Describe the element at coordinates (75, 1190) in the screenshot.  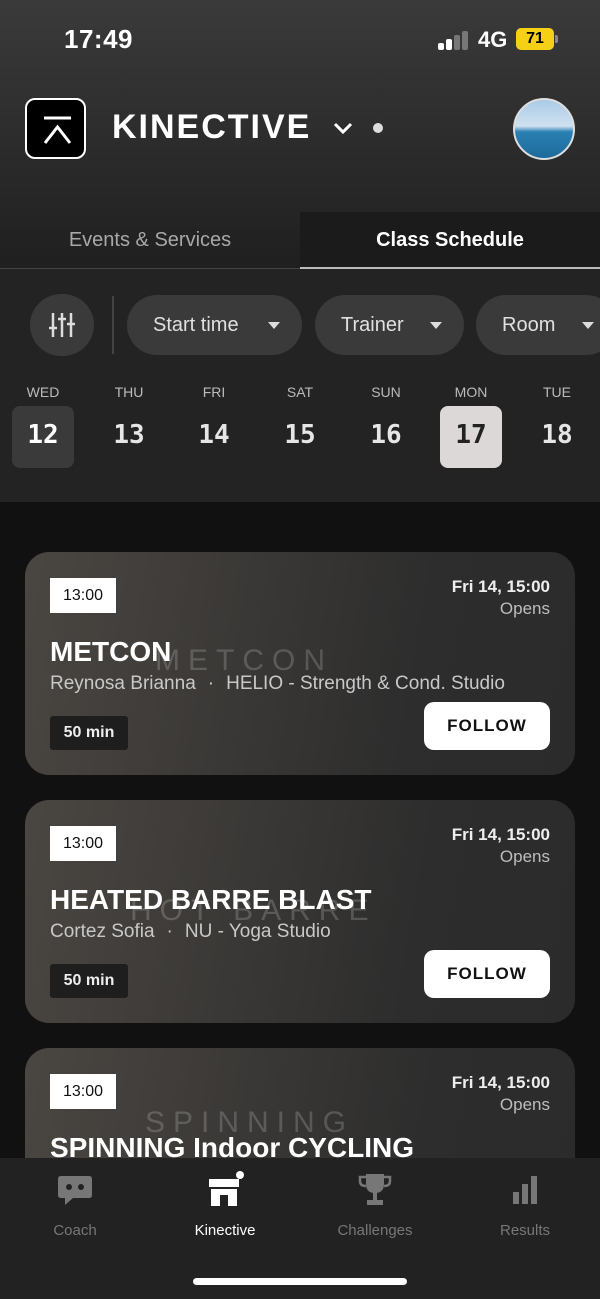
I see `chat-bubble-icon` at that location.